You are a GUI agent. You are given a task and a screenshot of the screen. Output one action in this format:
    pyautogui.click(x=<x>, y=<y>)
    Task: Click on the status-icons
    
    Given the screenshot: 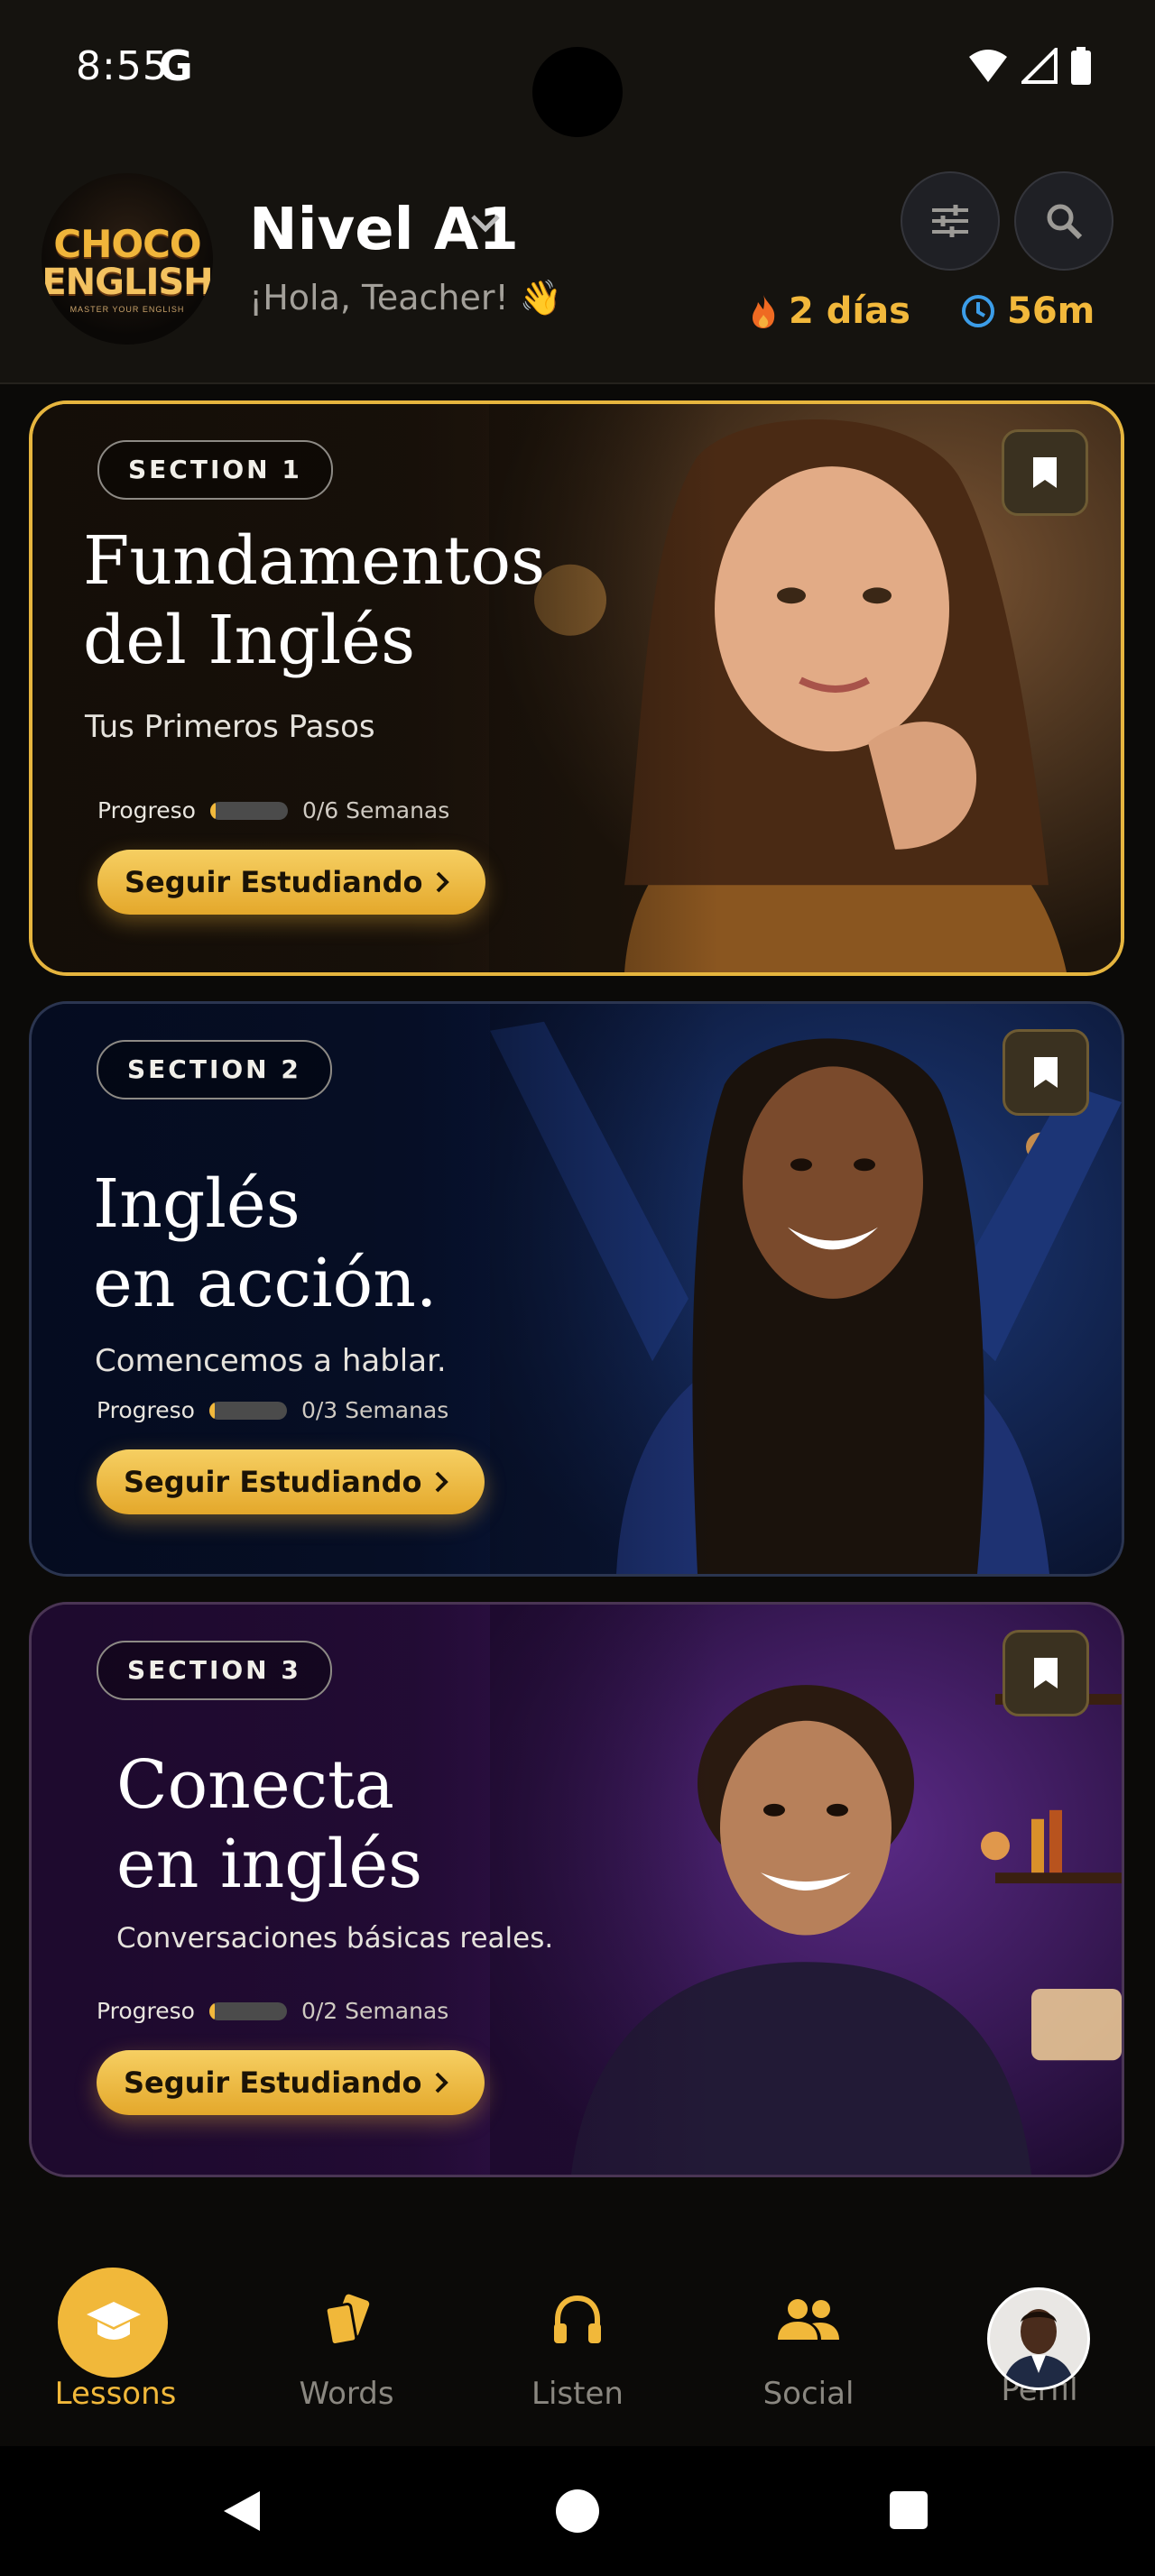 What is the action you would take?
    pyautogui.click(x=1029, y=66)
    